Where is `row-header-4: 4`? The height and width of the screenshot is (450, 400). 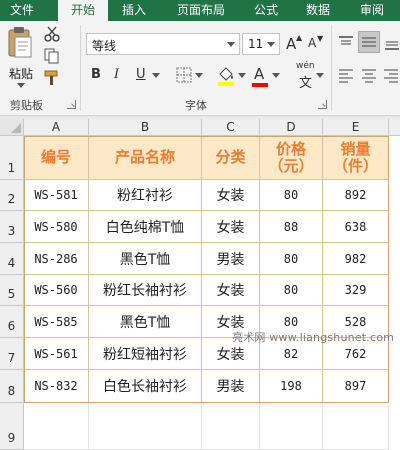 row-header-4: 4 is located at coordinates (12, 259).